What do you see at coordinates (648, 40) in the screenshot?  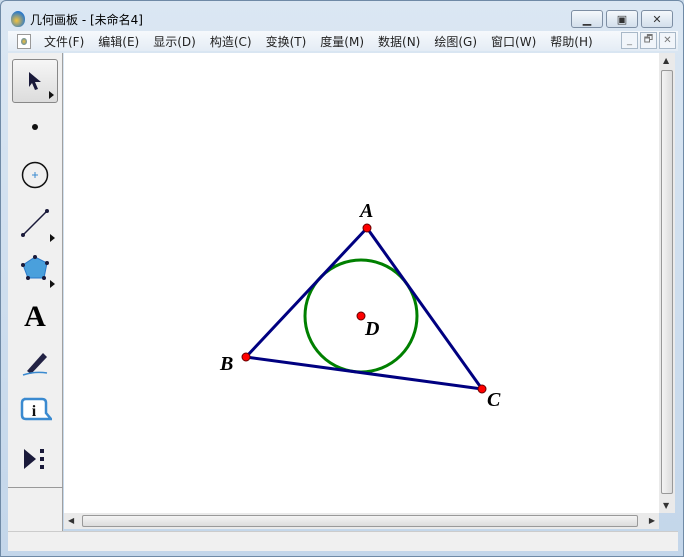 I see `doc-restore-button: 🗗` at bounding box center [648, 40].